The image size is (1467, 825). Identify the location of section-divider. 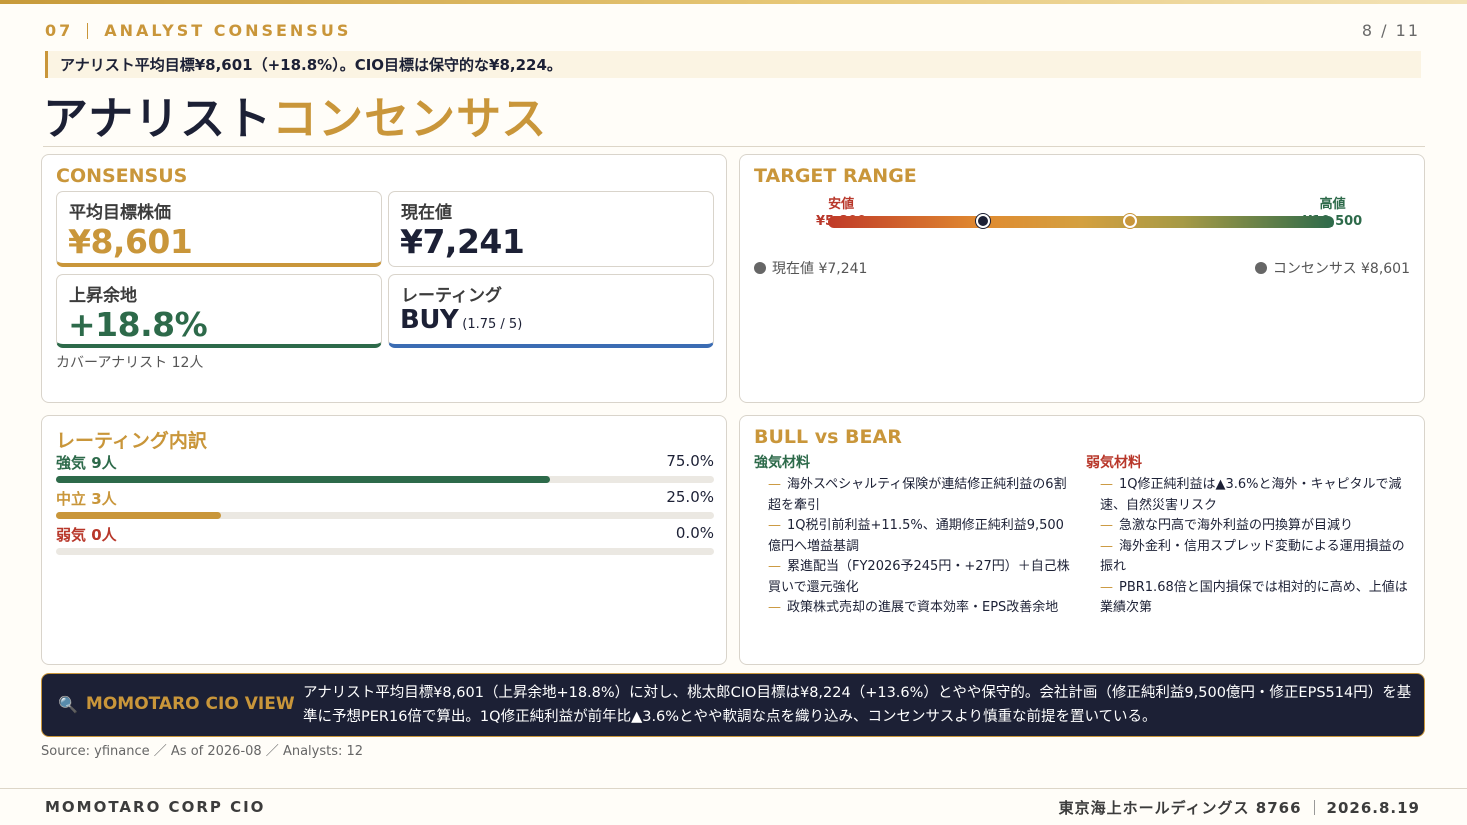
(88, 30).